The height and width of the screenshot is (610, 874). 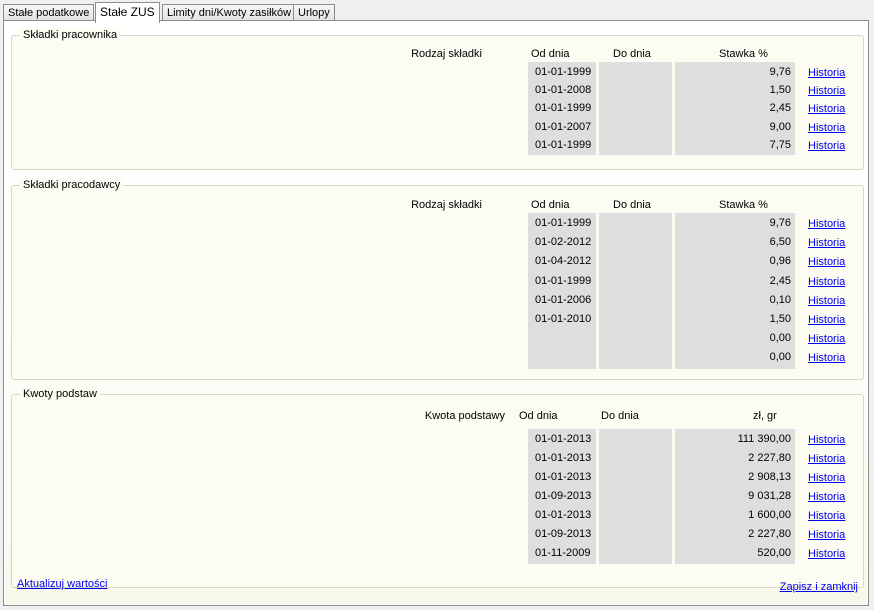 What do you see at coordinates (765, 416) in the screenshot?
I see `header-value: zł, gr` at bounding box center [765, 416].